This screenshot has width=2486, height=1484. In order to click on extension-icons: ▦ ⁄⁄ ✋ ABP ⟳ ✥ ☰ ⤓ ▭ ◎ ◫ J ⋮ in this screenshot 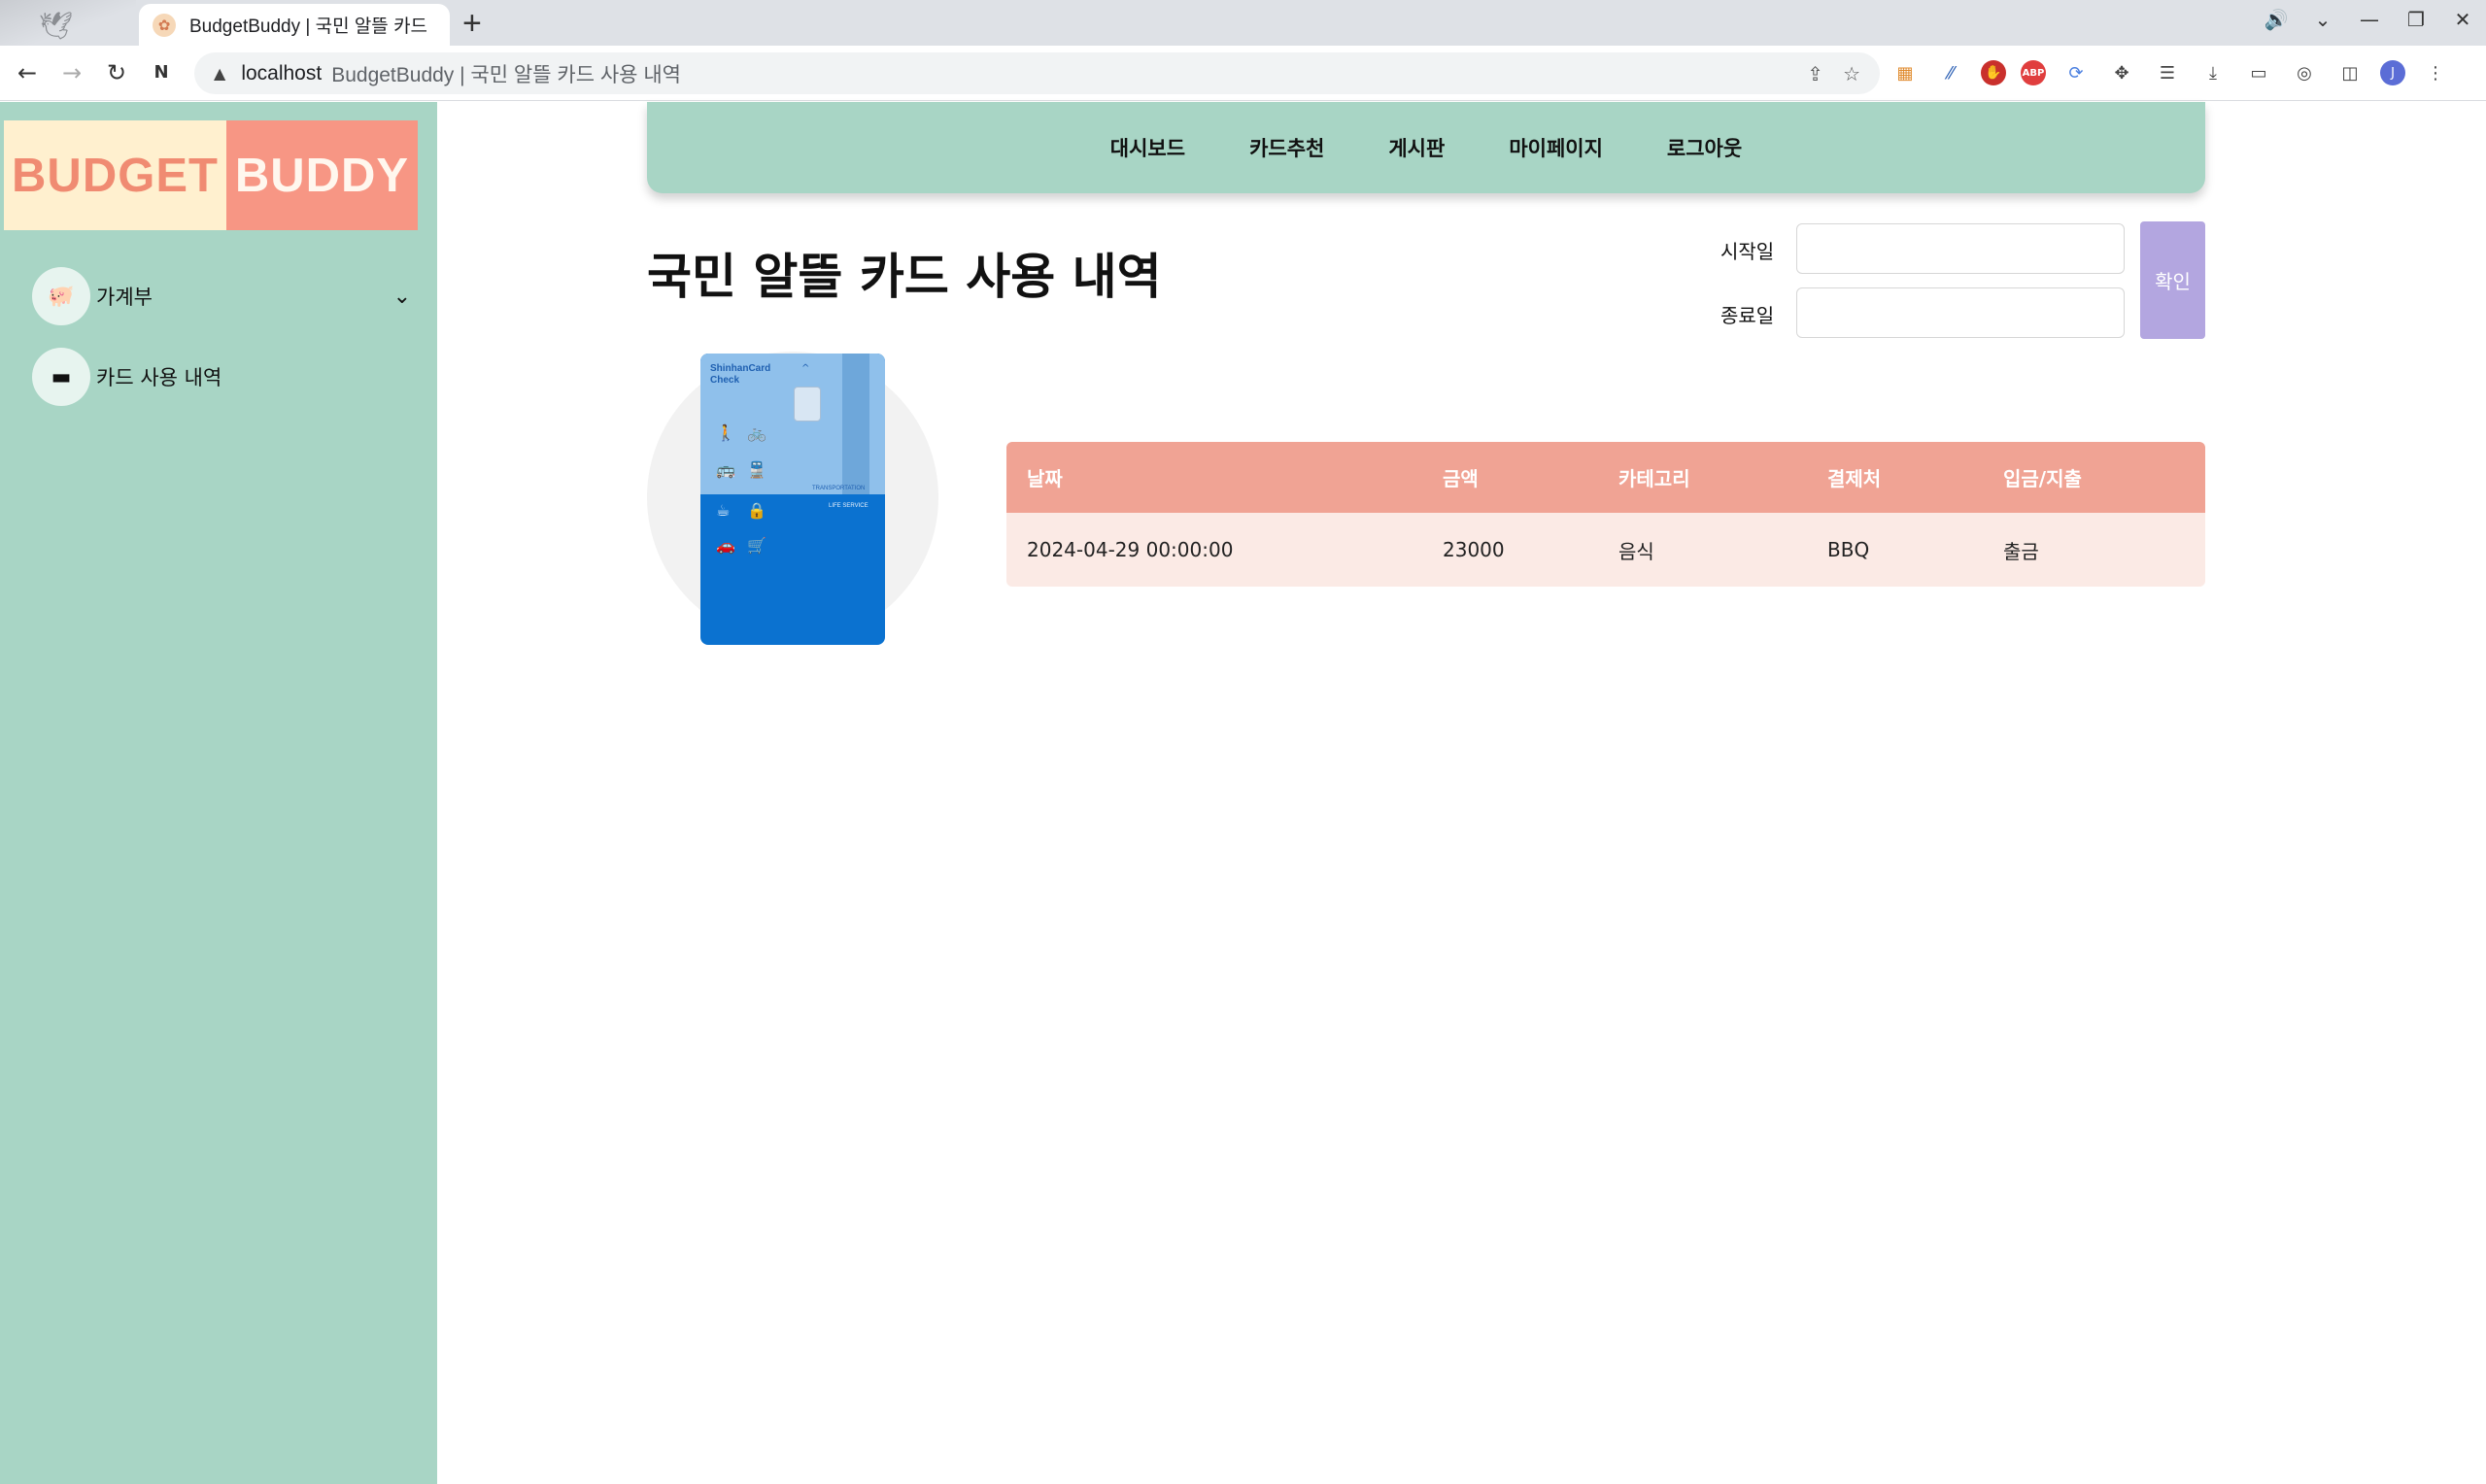, I will do `click(2170, 72)`.